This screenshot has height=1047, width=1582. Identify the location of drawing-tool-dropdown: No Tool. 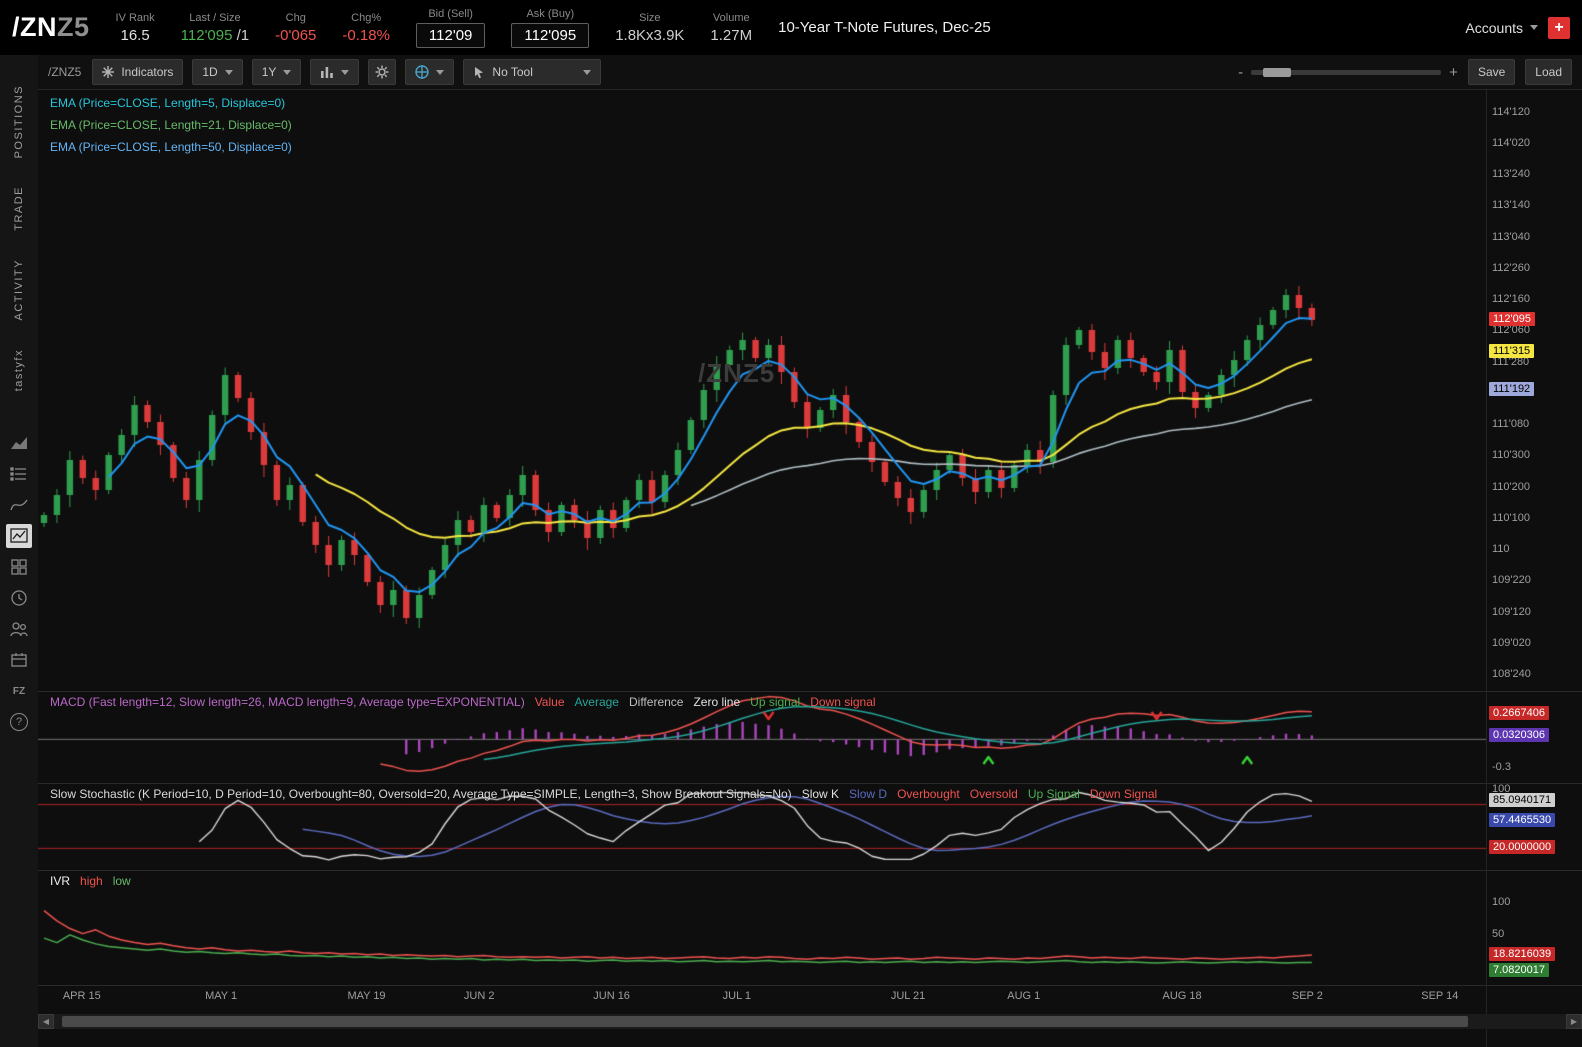
(532, 72).